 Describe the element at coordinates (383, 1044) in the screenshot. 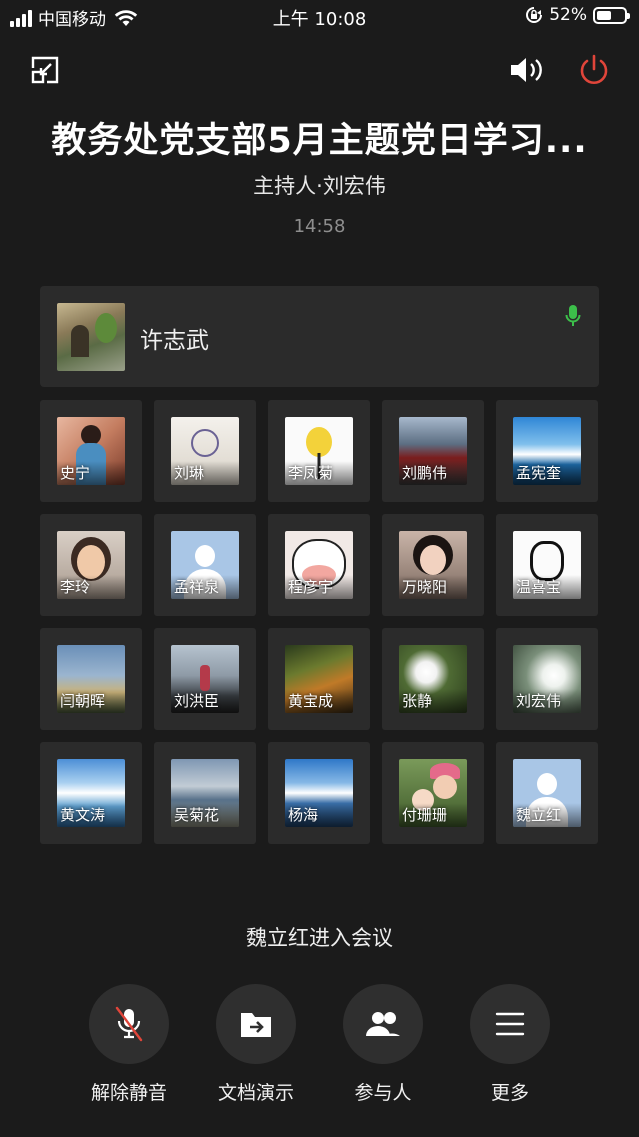

I see `participants-button: 参与人` at that location.